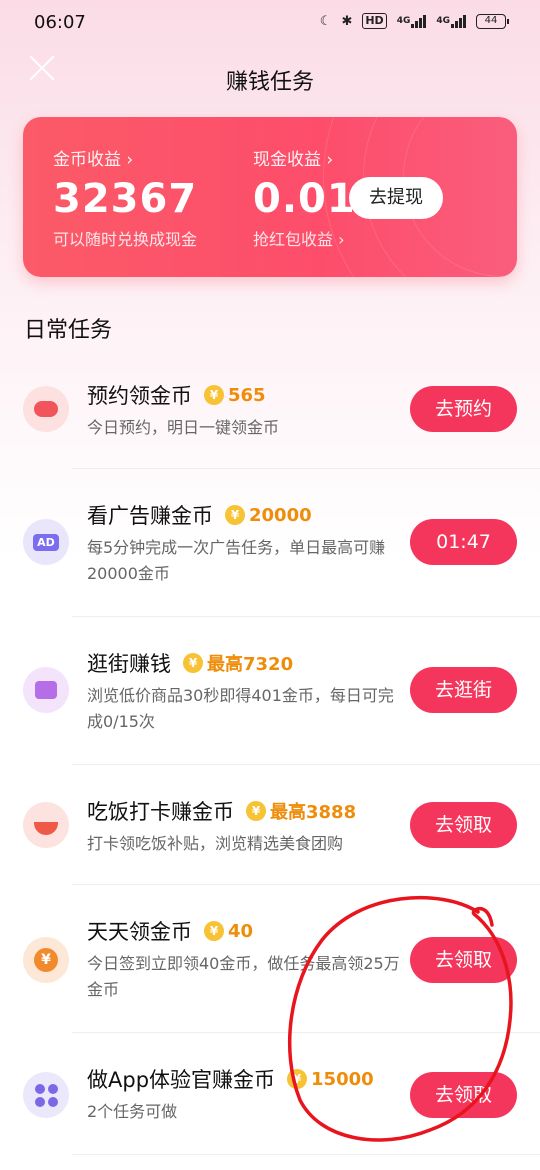  Describe the element at coordinates (236, 560) in the screenshot. I see `task-description: 每5分钟完成一次广告任务，单日最高可赚20000金币` at that location.